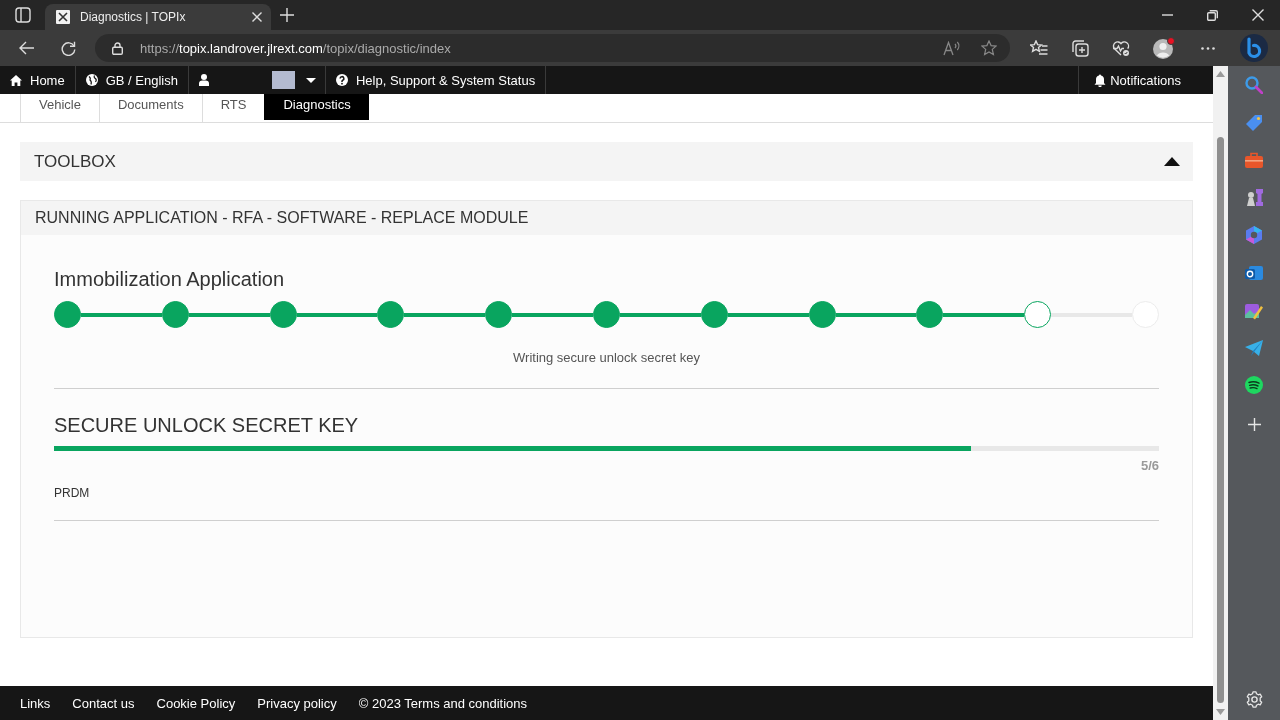 Image resolution: width=1280 pixels, height=720 pixels. Describe the element at coordinates (1080, 48) in the screenshot. I see `stacked-squares-plus-icon` at that location.